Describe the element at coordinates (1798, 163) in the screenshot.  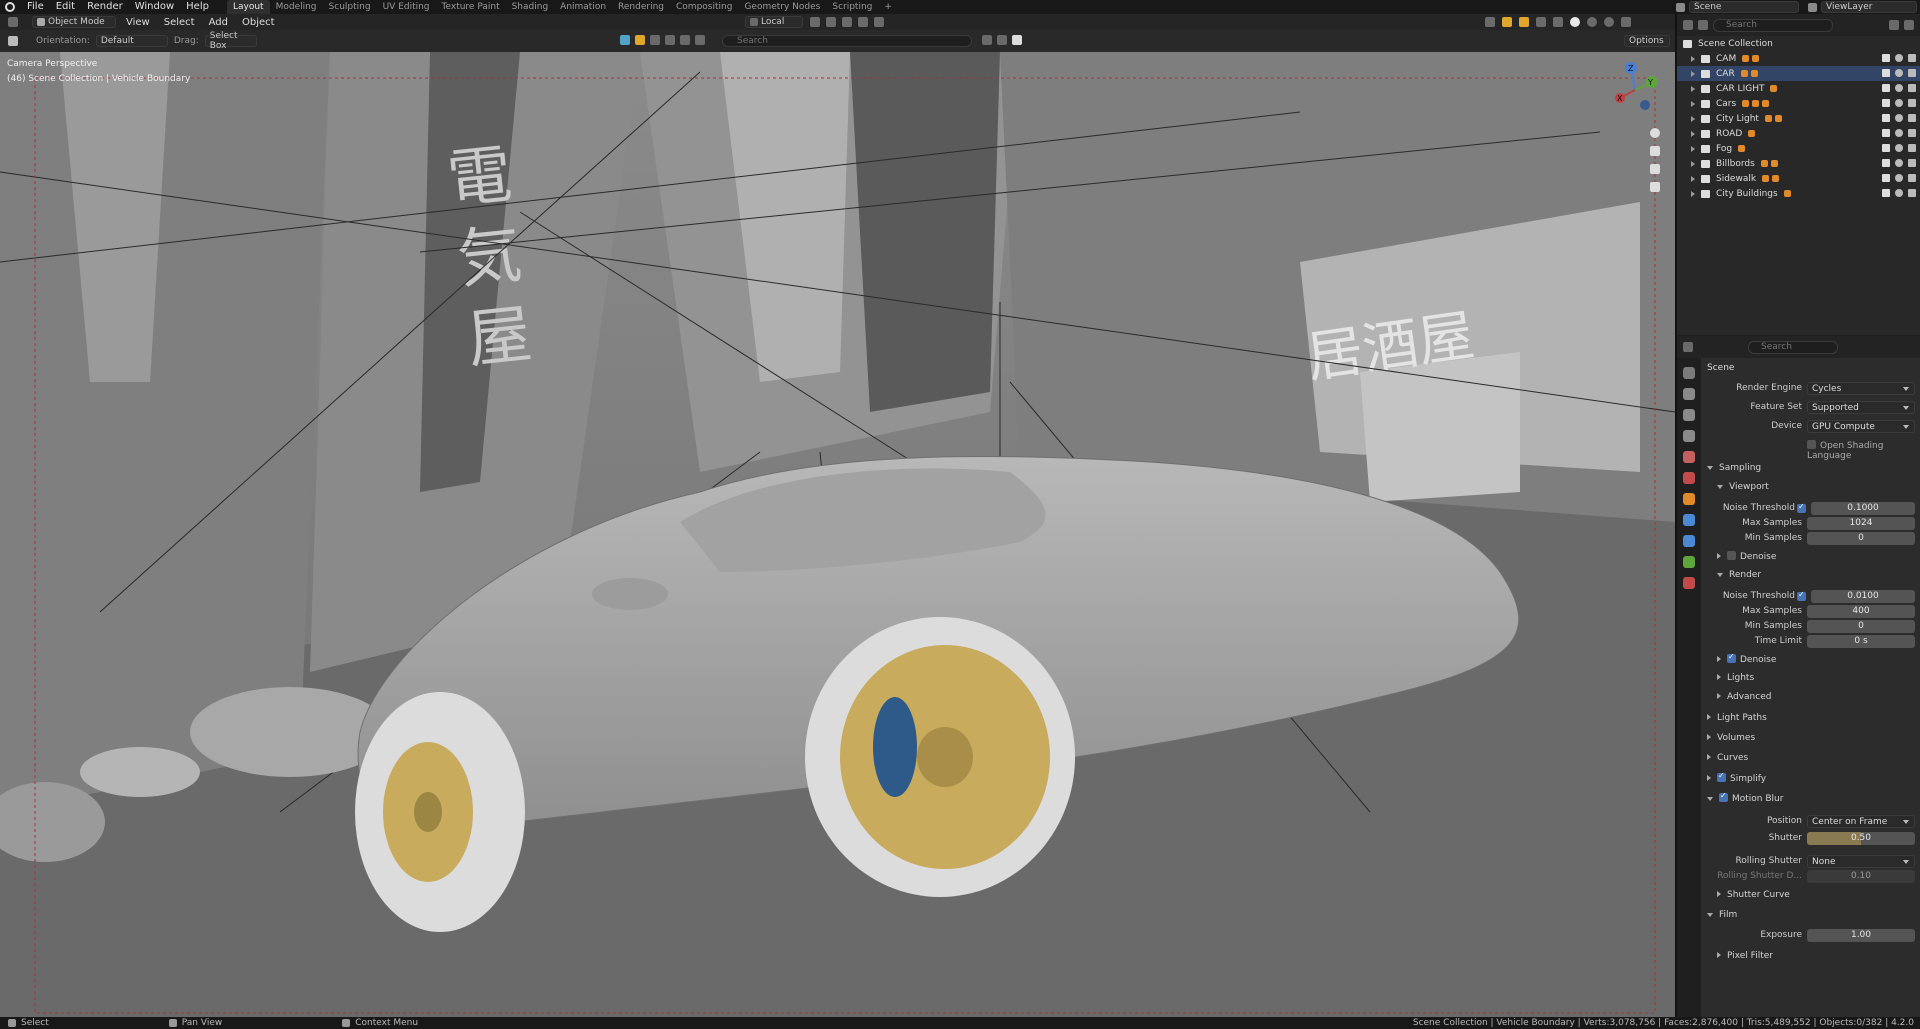
I see `outliner-item: Billbords` at that location.